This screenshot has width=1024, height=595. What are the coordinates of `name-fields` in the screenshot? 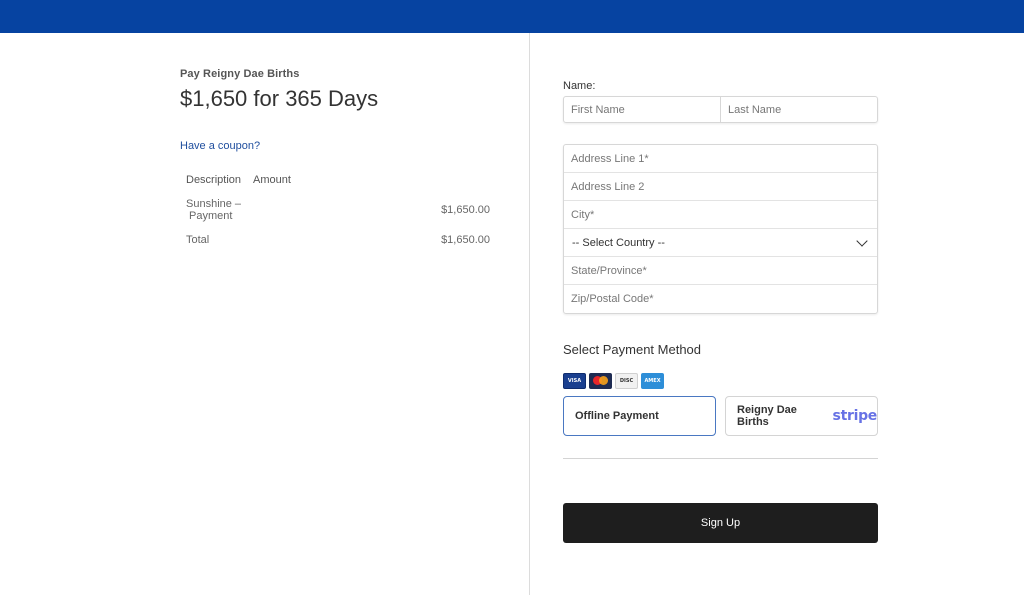 It's located at (720, 109).